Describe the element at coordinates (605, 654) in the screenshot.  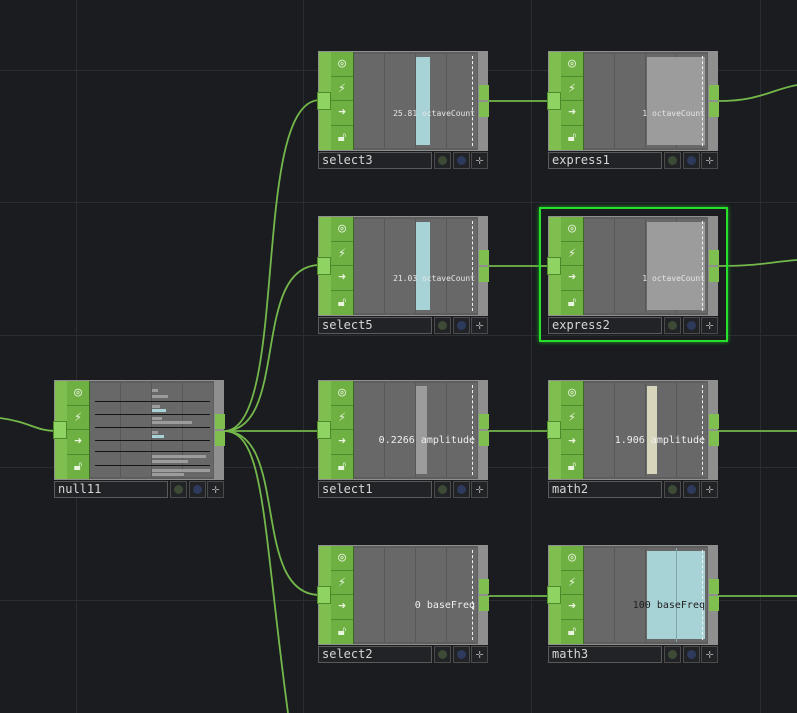
I see `node-name: math3` at that location.